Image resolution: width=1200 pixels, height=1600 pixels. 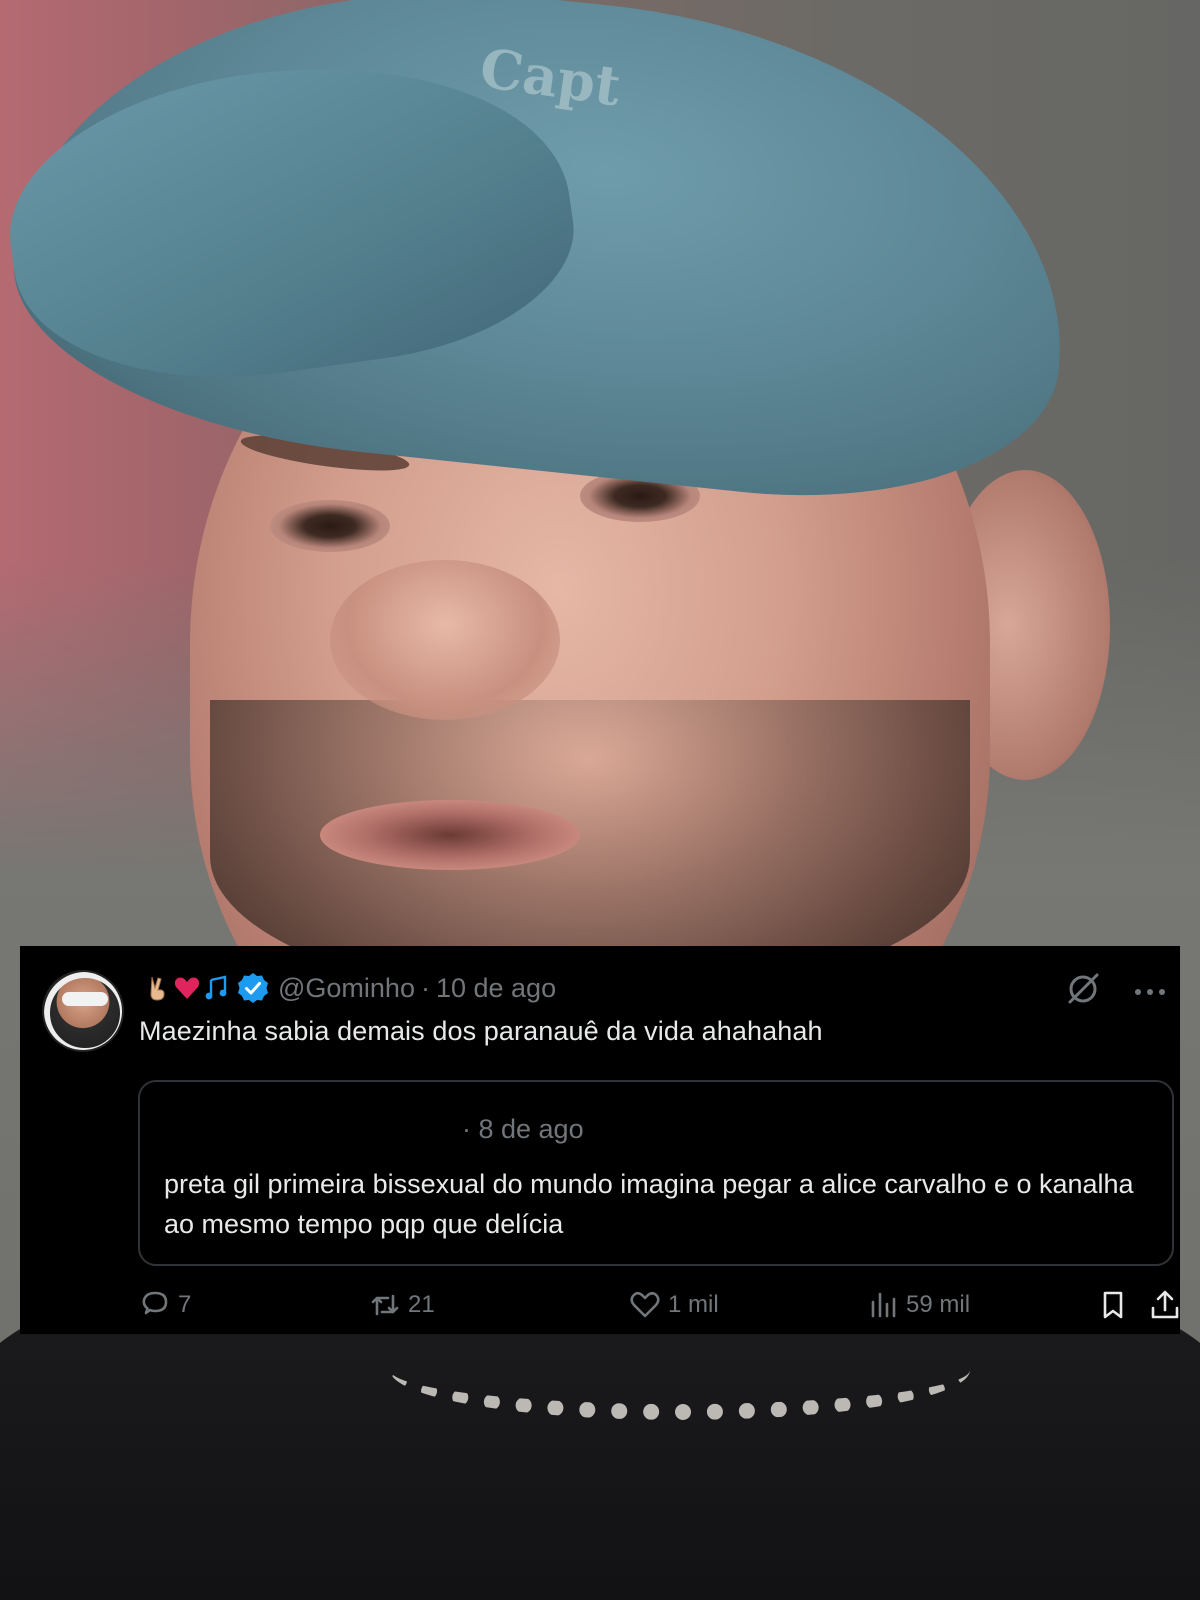 What do you see at coordinates (496, 988) in the screenshot?
I see `tweet-timestamp: 10 de ago` at bounding box center [496, 988].